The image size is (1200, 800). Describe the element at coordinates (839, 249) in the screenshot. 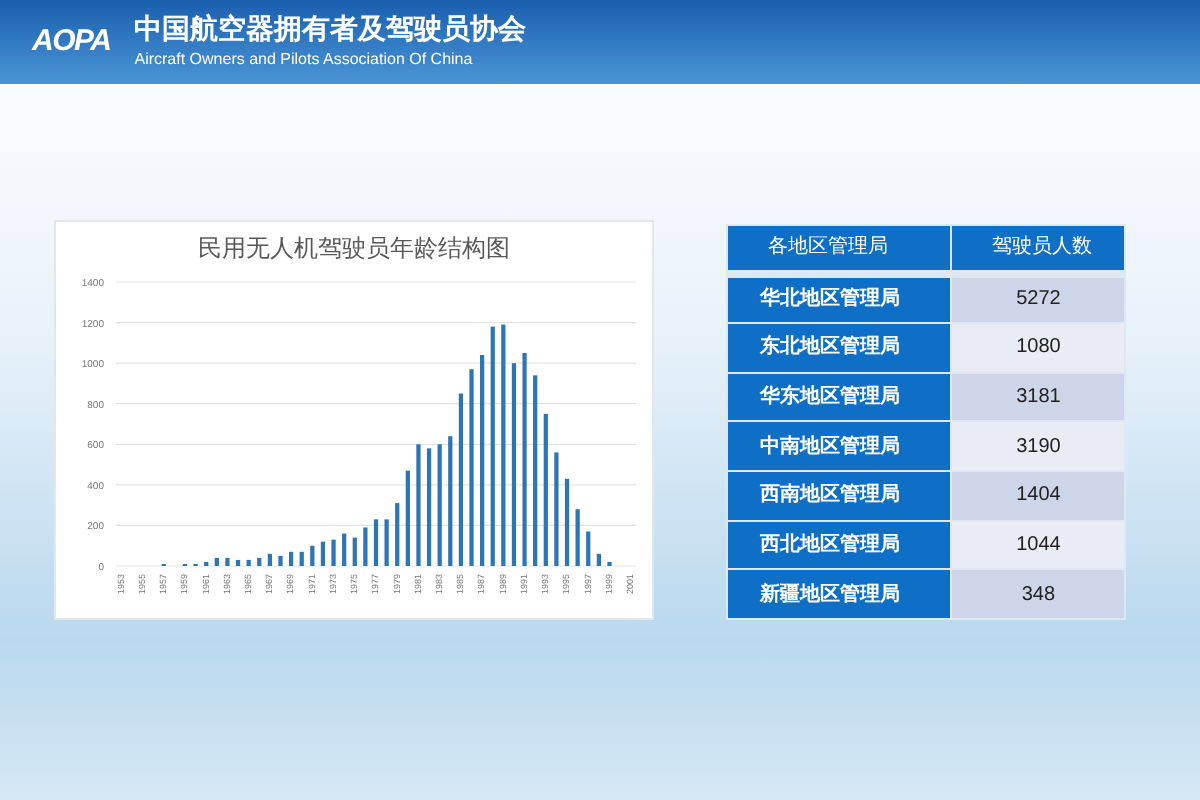

I see `column-header: 各地区管理局` at that location.